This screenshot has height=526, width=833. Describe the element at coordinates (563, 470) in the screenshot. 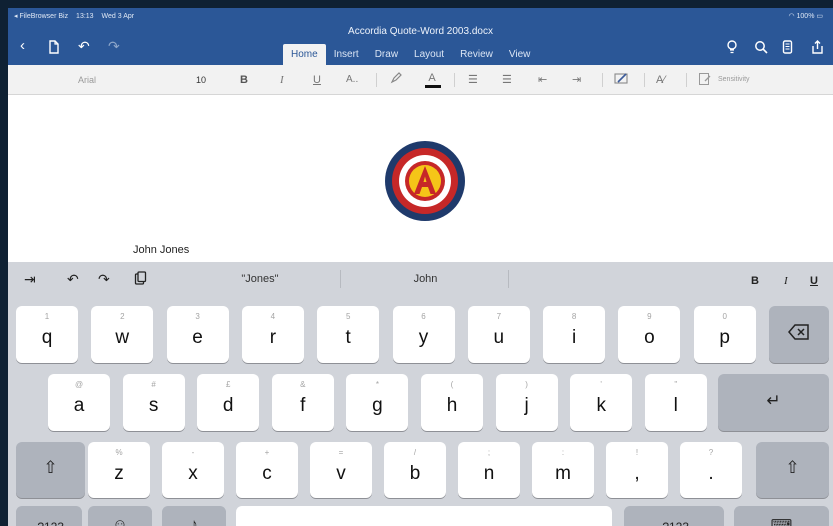

I see `key: :m` at that location.